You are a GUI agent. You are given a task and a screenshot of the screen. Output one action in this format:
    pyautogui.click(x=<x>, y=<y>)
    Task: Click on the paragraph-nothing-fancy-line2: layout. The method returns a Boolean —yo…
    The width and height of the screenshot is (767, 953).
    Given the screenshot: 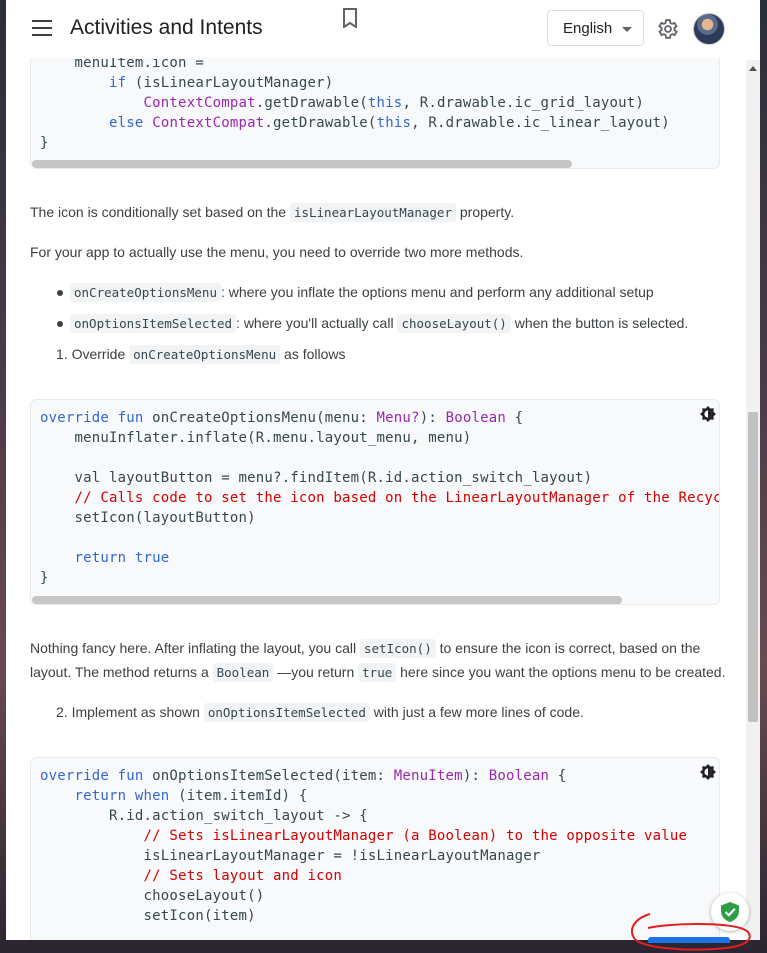 What is the action you would take?
    pyautogui.click(x=380, y=672)
    